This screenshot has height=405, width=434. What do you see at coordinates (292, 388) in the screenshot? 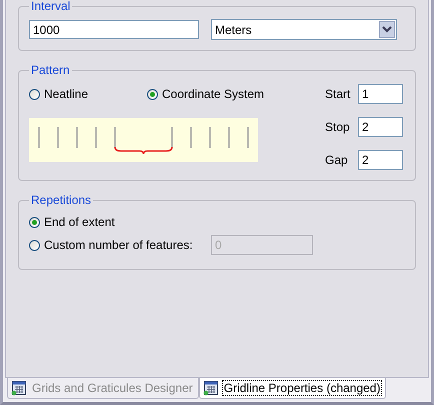
I see `tab: Gridline Properties (changed)` at bounding box center [292, 388].